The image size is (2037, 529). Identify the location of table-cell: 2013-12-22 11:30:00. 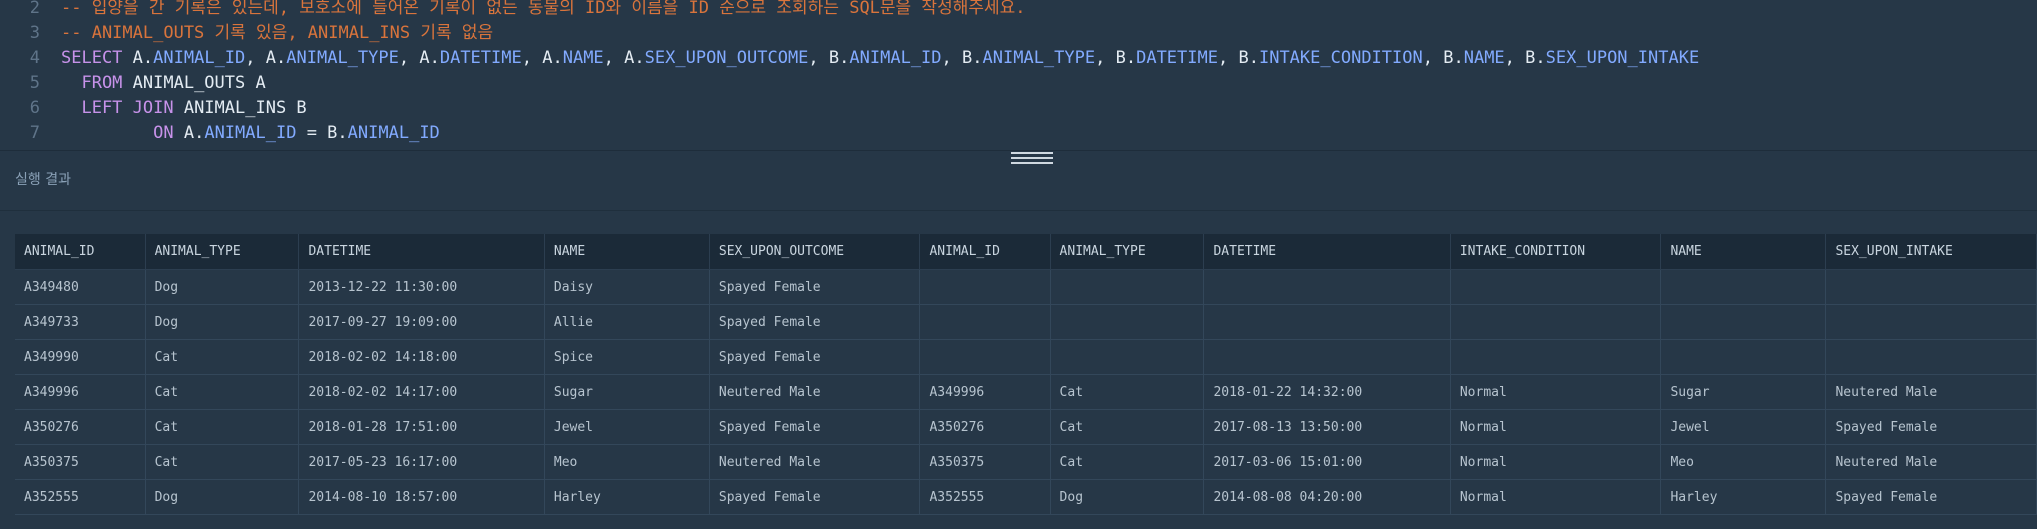
(421, 287).